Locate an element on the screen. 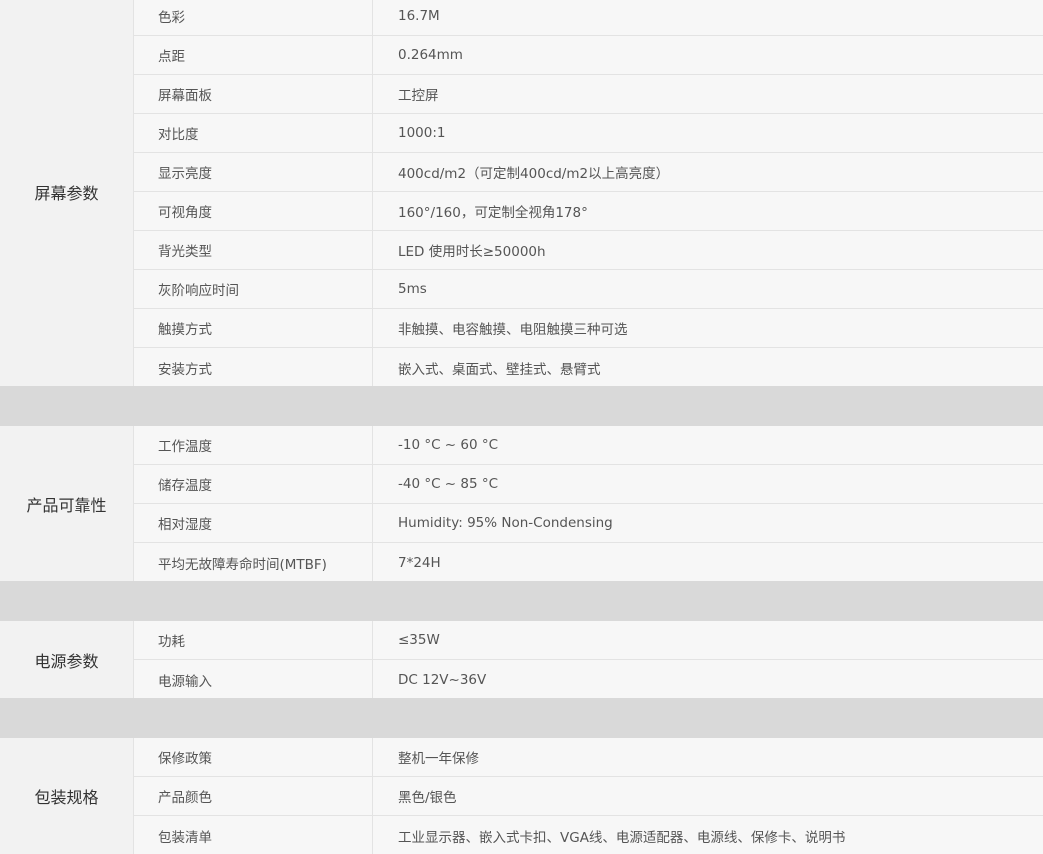  spec-row: 对比度 1000:1 is located at coordinates (588, 133).